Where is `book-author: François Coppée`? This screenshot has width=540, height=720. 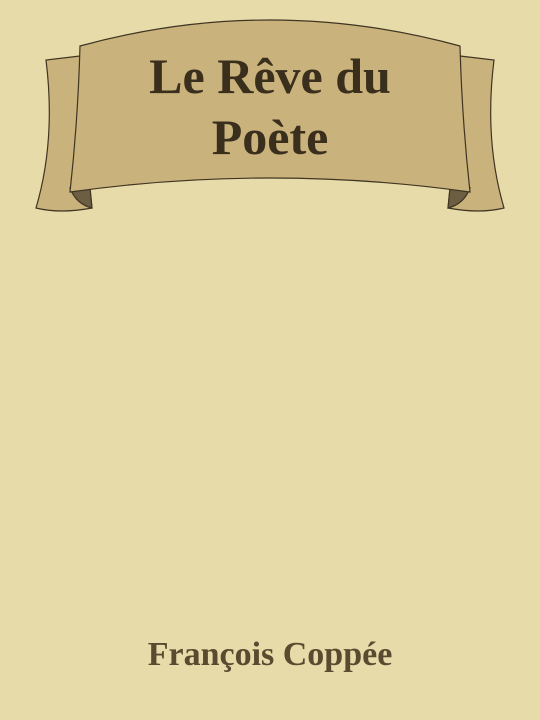 book-author: François Coppée is located at coordinates (270, 654).